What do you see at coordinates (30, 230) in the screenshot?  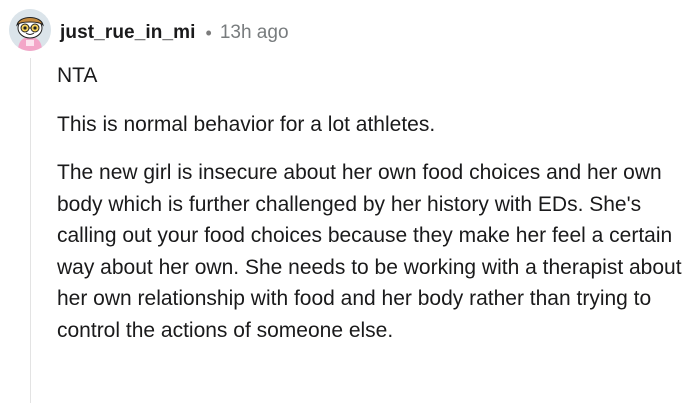 I see `thread-line` at bounding box center [30, 230].